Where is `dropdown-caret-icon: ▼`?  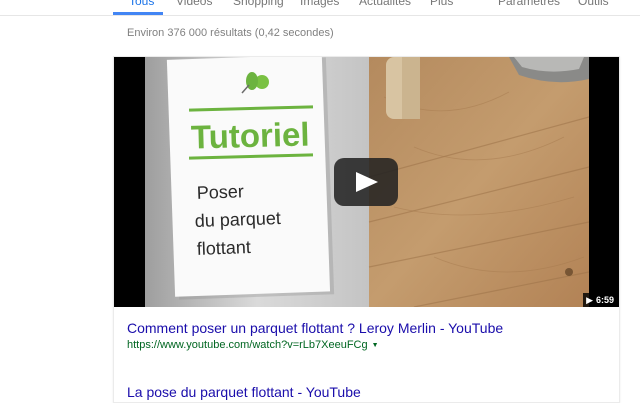 dropdown-caret-icon: ▼ is located at coordinates (375, 345).